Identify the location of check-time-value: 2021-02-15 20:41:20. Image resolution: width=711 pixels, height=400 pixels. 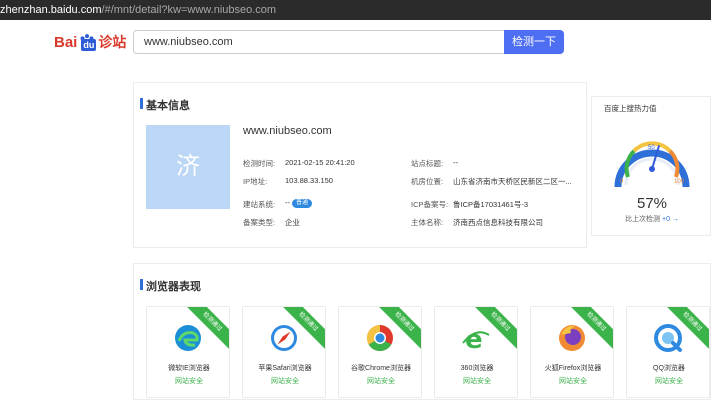
(320, 162).